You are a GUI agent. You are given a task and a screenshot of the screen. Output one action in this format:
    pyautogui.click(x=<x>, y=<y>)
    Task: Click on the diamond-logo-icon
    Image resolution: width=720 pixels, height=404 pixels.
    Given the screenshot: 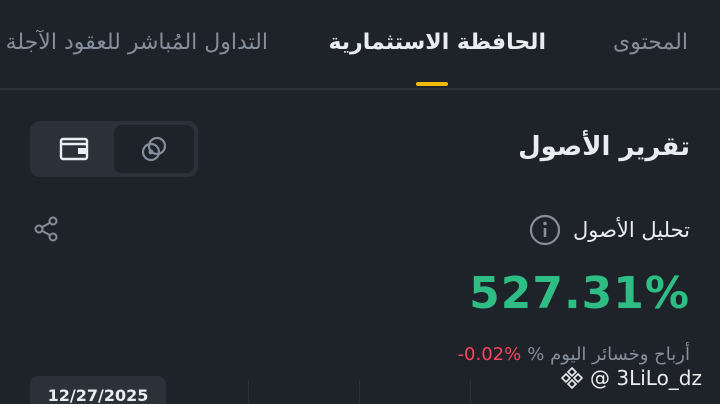 What is the action you would take?
    pyautogui.click(x=572, y=378)
    